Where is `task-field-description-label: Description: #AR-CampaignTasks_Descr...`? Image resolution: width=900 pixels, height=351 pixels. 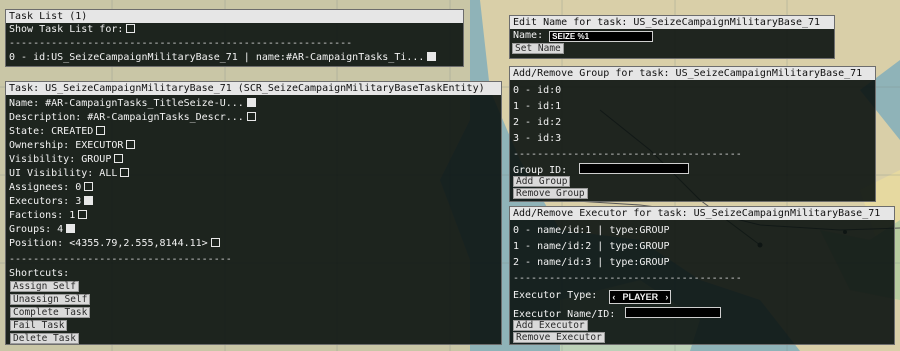 task-field-description-label: Description: #AR-CampaignTasks_Descr... is located at coordinates (126, 117).